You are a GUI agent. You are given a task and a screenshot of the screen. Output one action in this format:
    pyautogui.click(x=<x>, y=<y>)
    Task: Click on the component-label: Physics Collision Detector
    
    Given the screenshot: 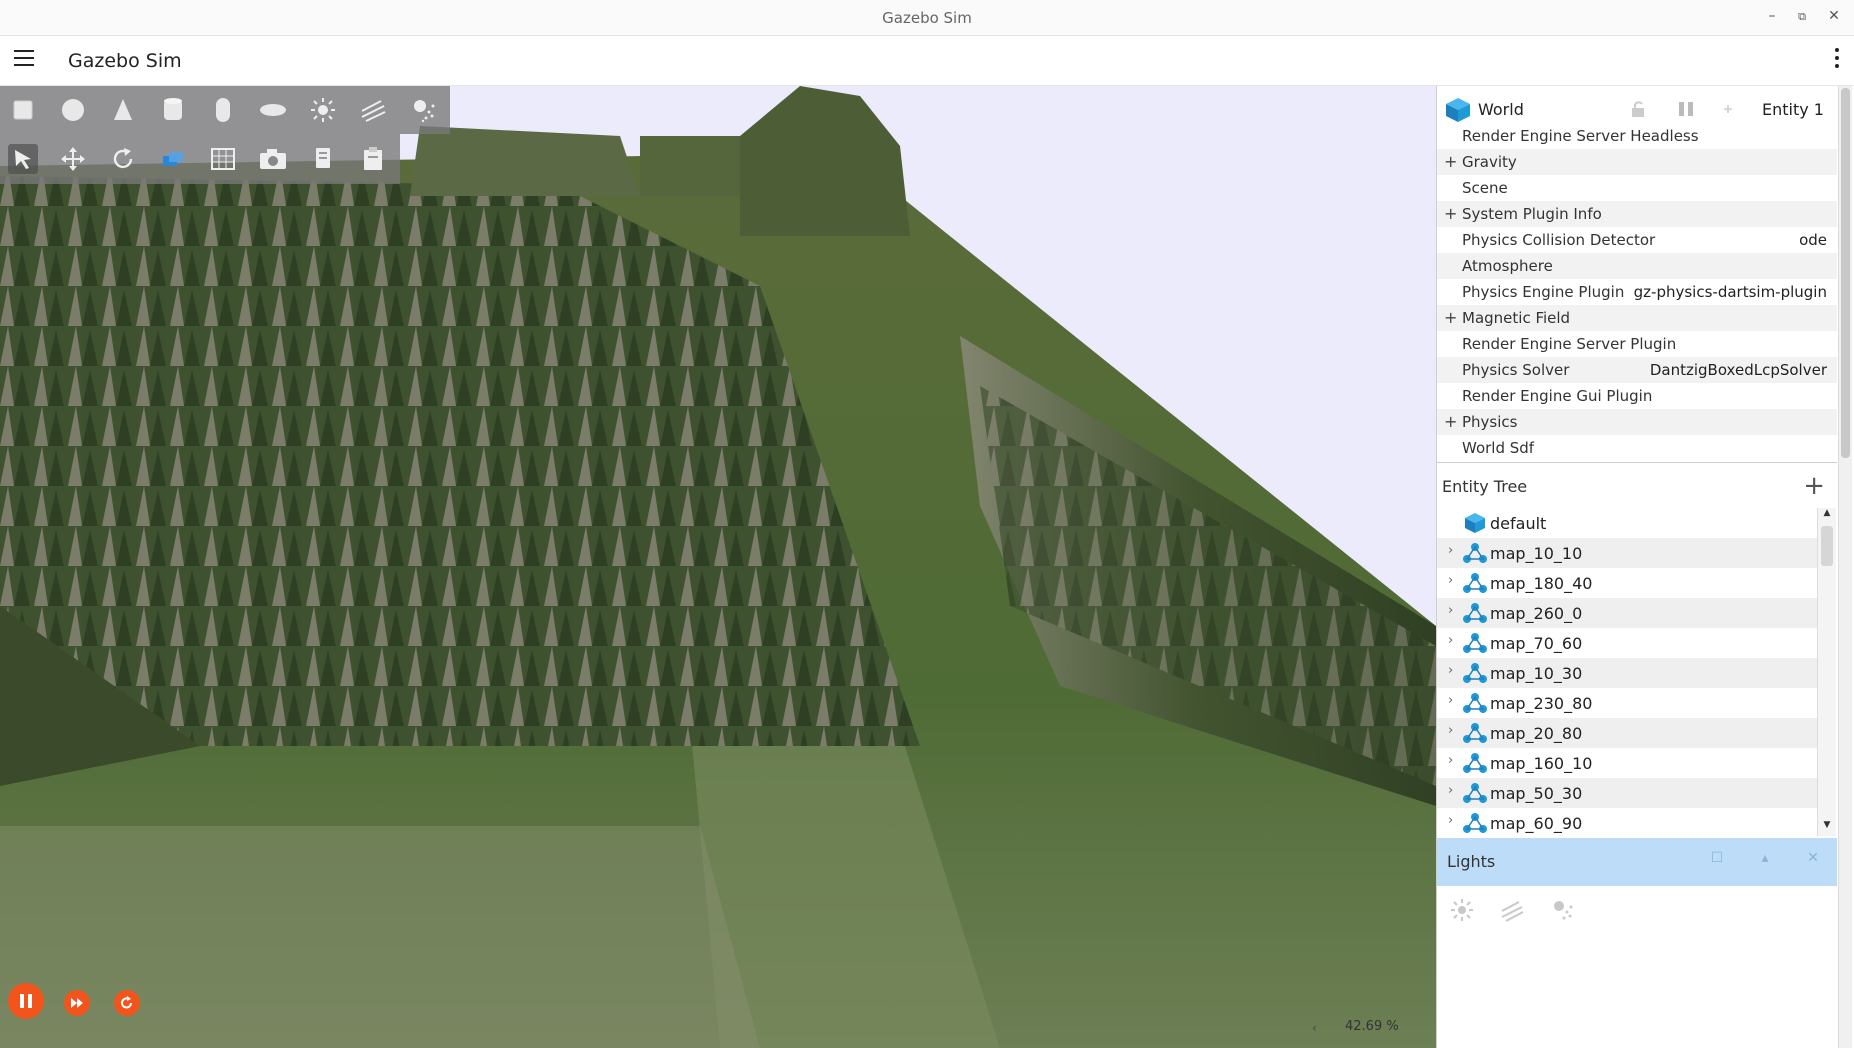 What is the action you would take?
    pyautogui.click(x=1559, y=240)
    